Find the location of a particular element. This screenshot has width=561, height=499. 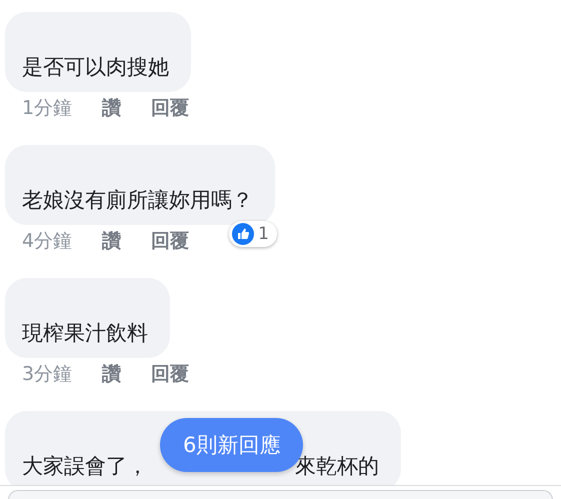

comment-bubble: 現榨果汁飲料 is located at coordinates (87, 318).